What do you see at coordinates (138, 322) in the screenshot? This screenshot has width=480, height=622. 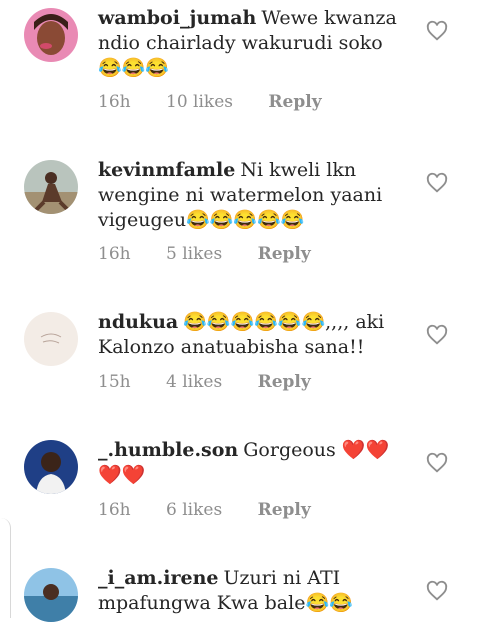 I see `comment-username: ndukua` at bounding box center [138, 322].